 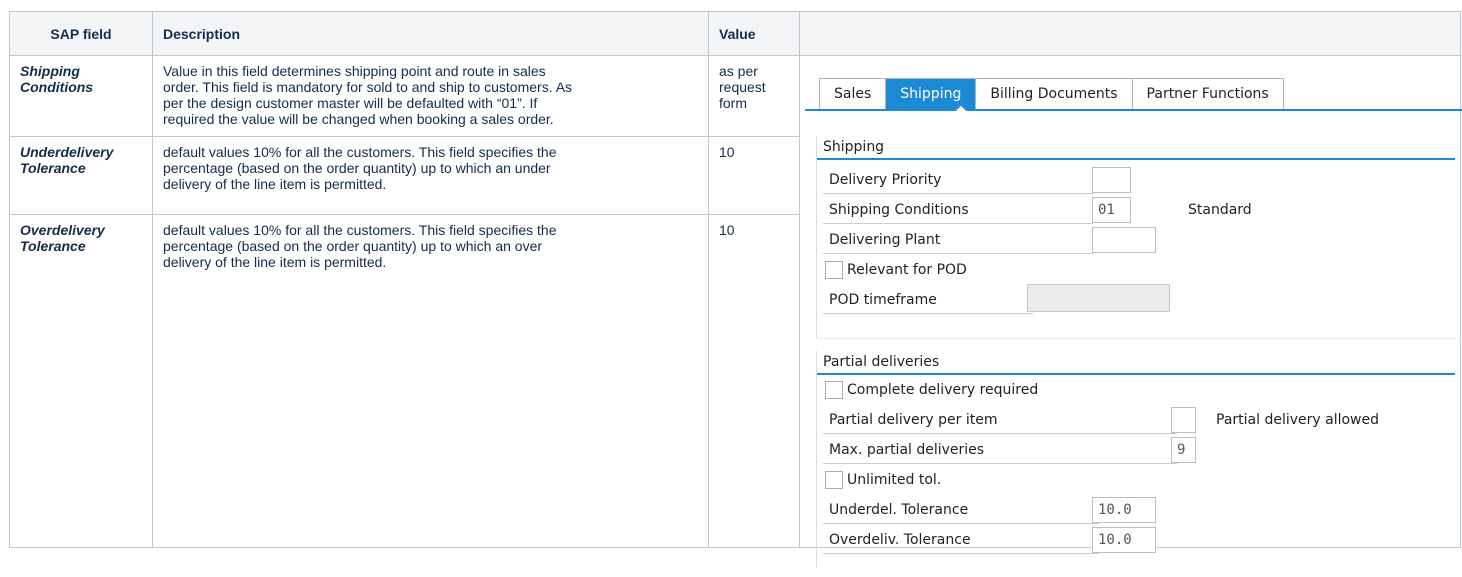 What do you see at coordinates (1183, 420) in the screenshot?
I see `partial-per-item-input` at bounding box center [1183, 420].